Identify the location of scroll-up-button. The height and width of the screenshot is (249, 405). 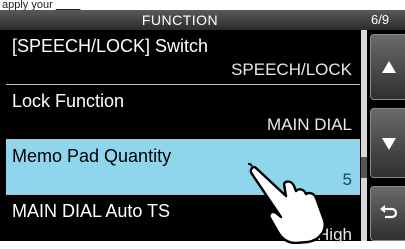
(387, 67).